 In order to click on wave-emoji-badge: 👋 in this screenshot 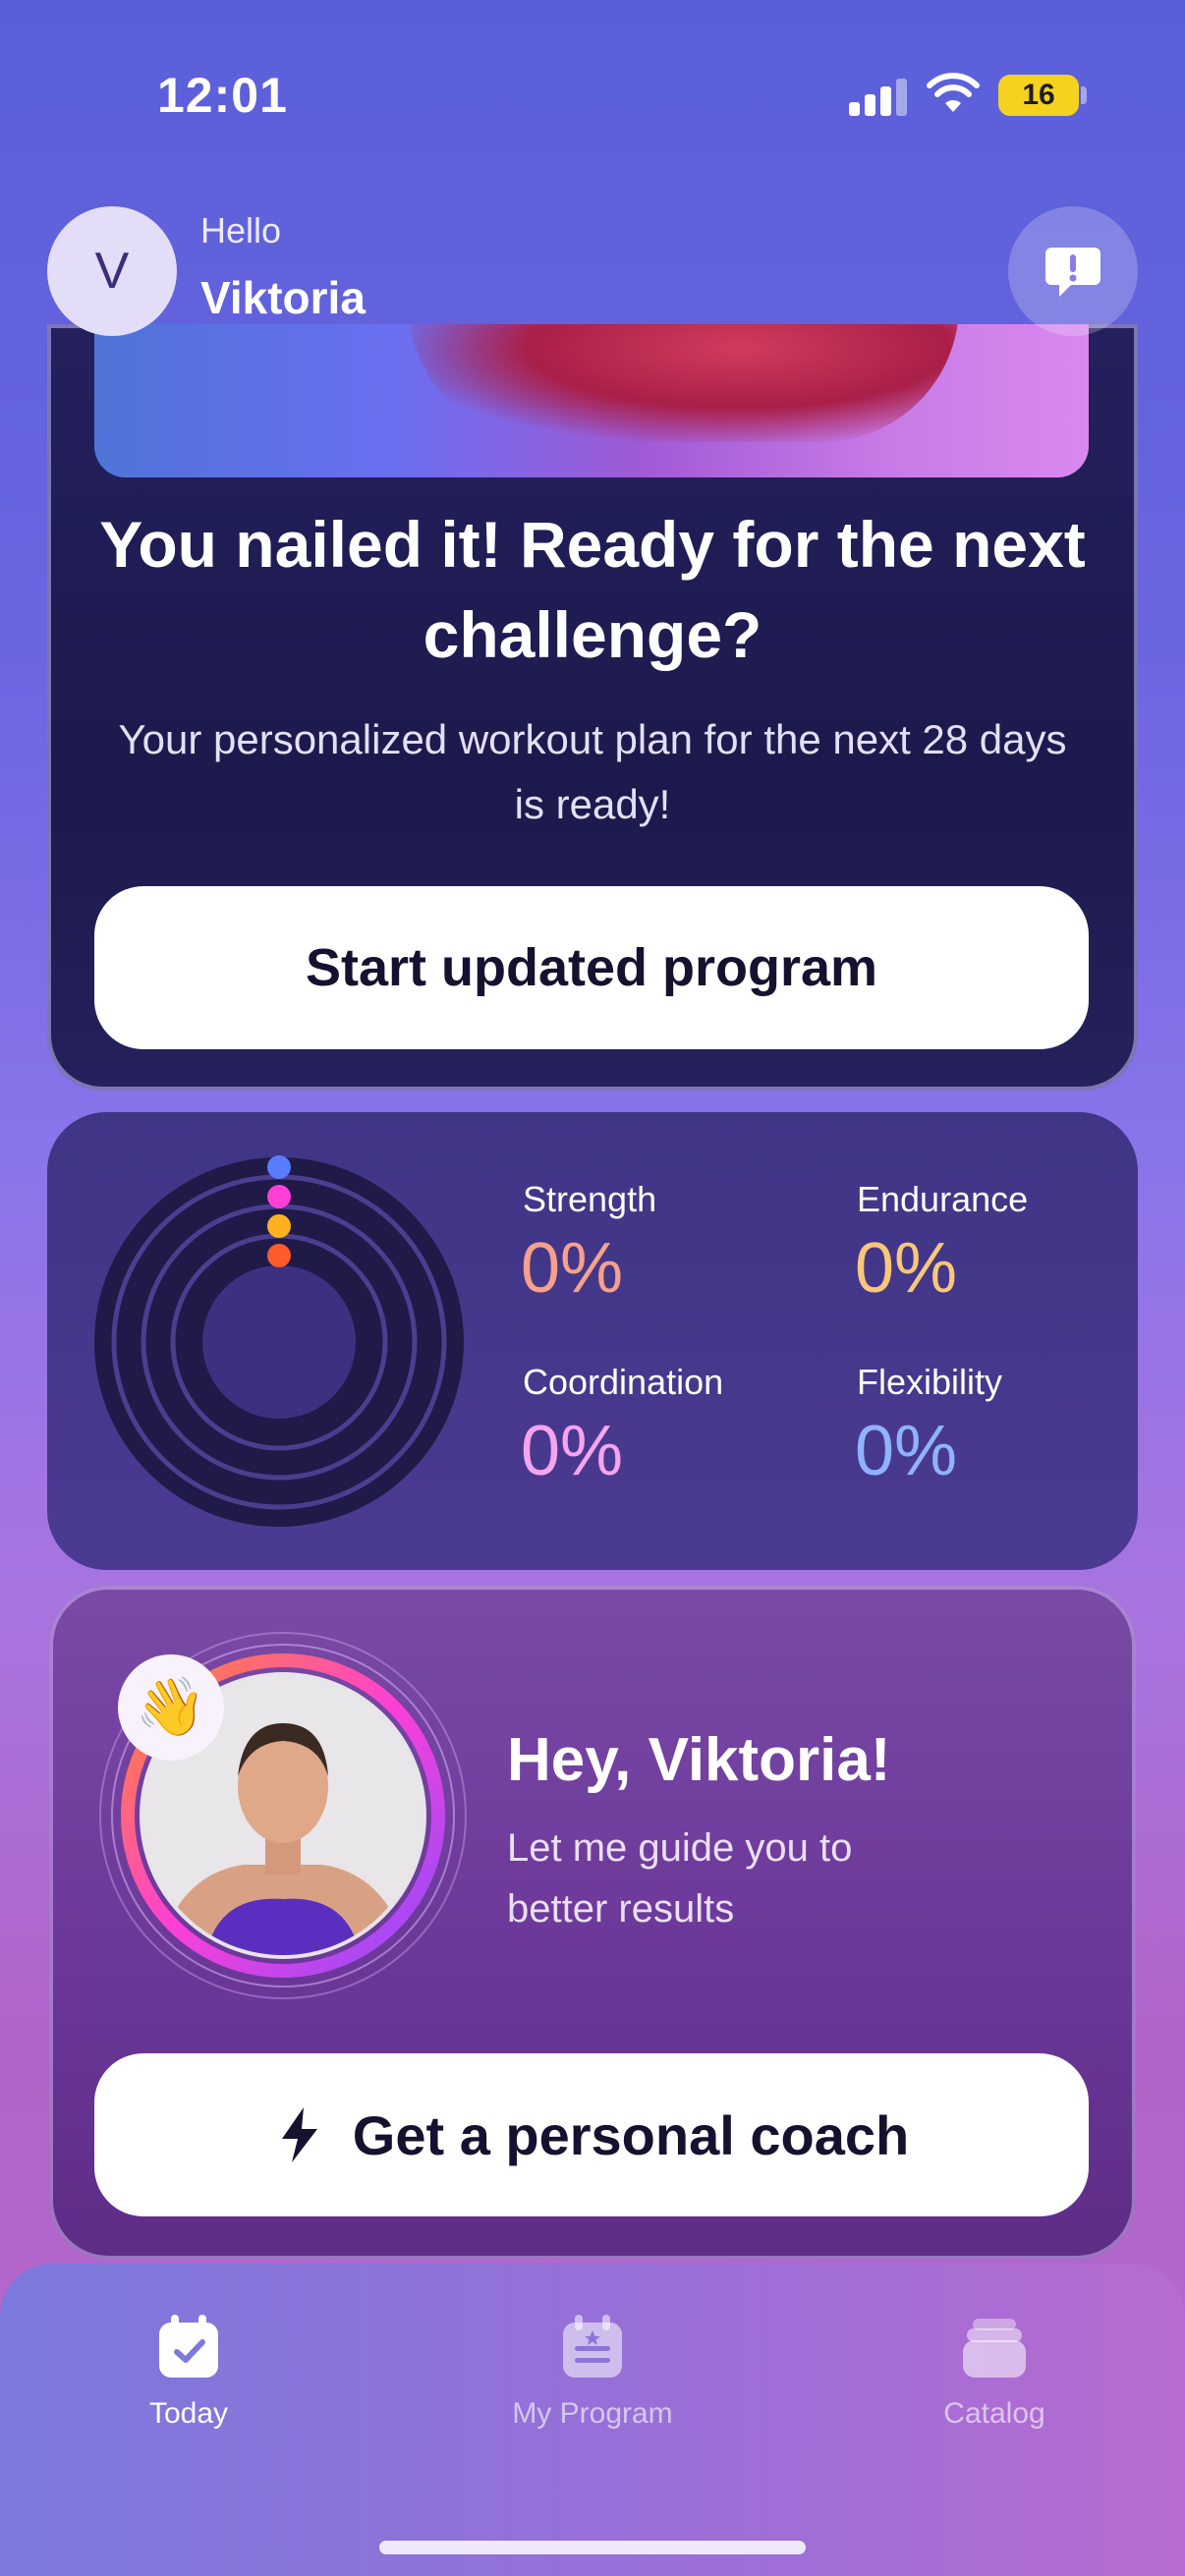, I will do `click(171, 1707)`.